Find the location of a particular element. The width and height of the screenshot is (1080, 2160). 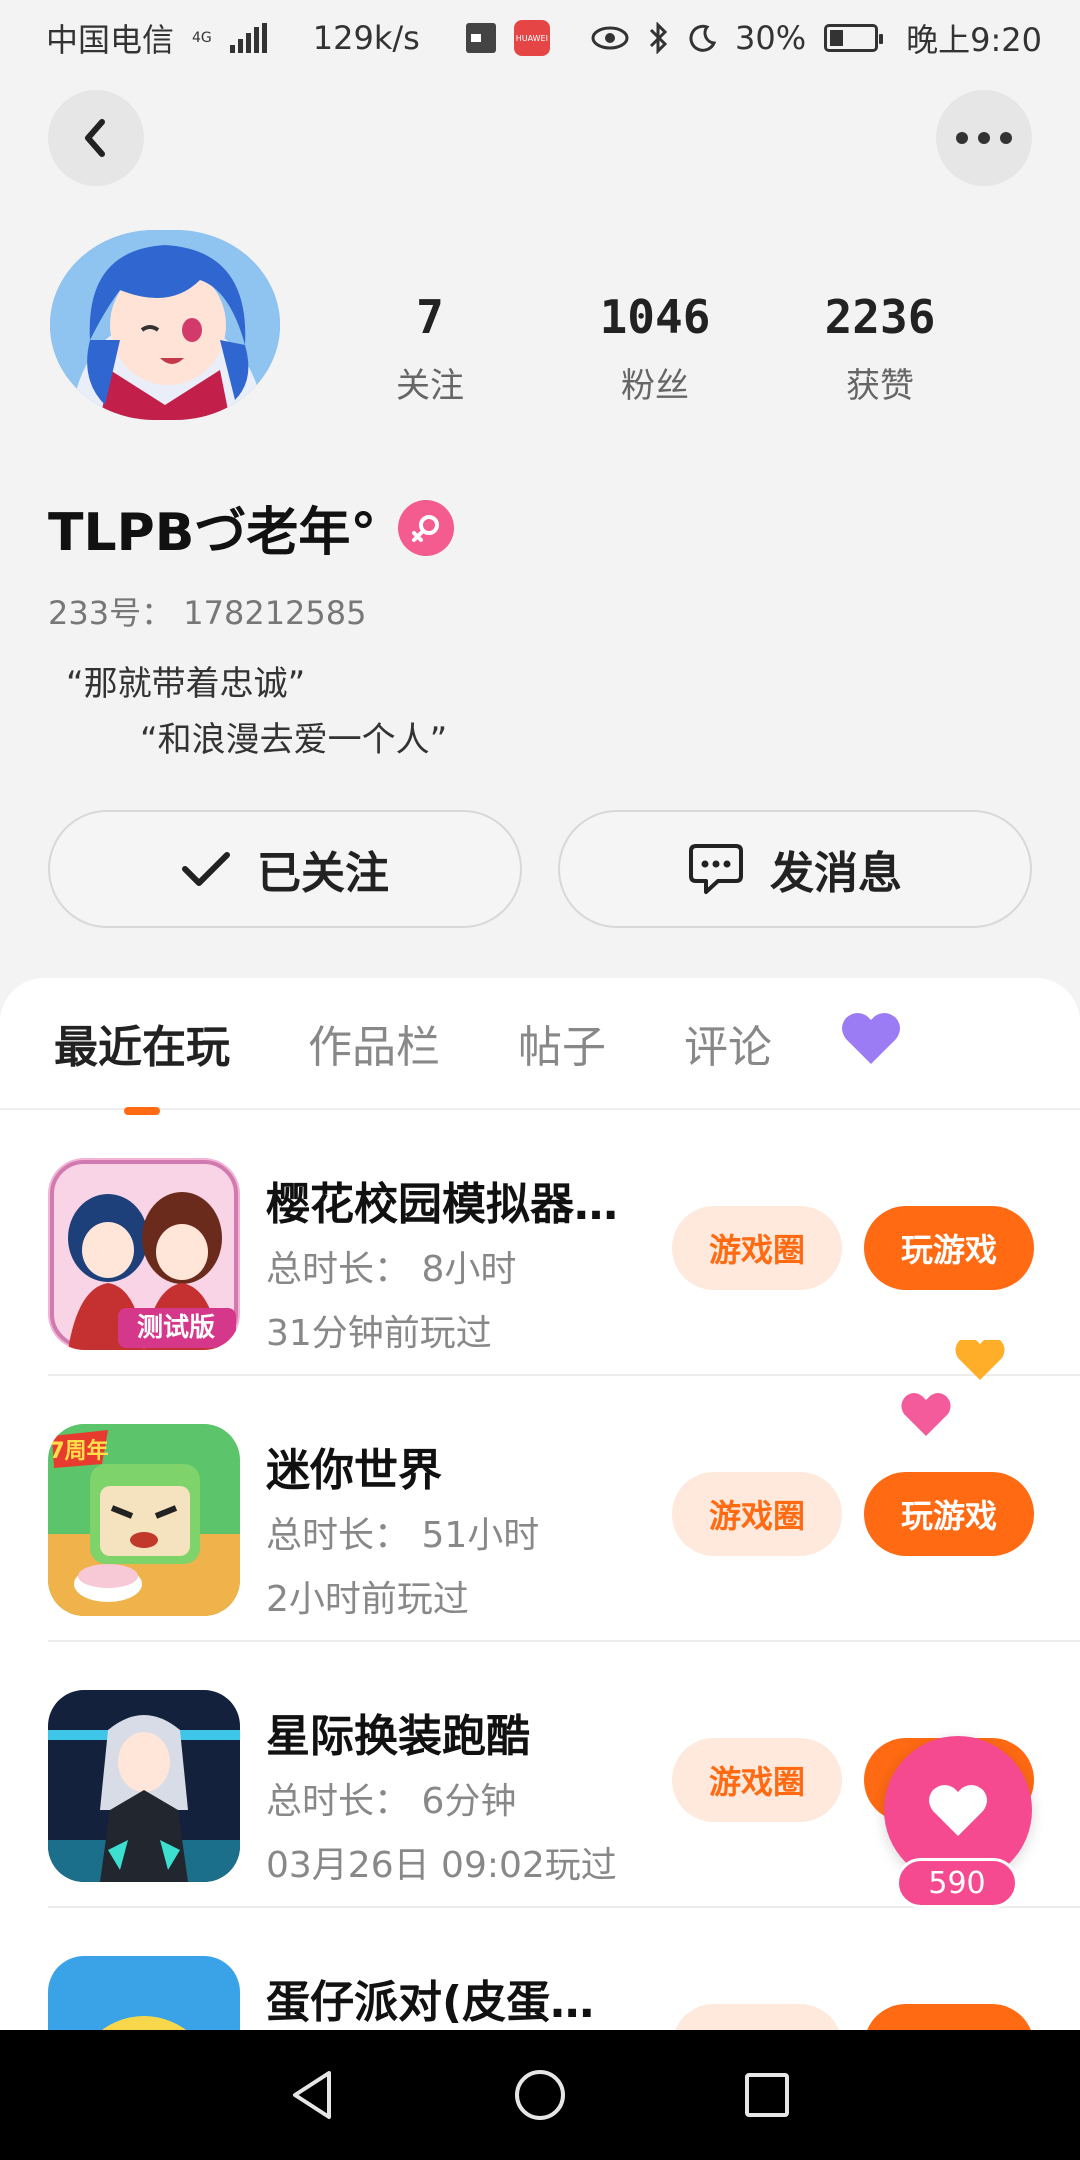

battery-percent: 30% is located at coordinates (771, 38).